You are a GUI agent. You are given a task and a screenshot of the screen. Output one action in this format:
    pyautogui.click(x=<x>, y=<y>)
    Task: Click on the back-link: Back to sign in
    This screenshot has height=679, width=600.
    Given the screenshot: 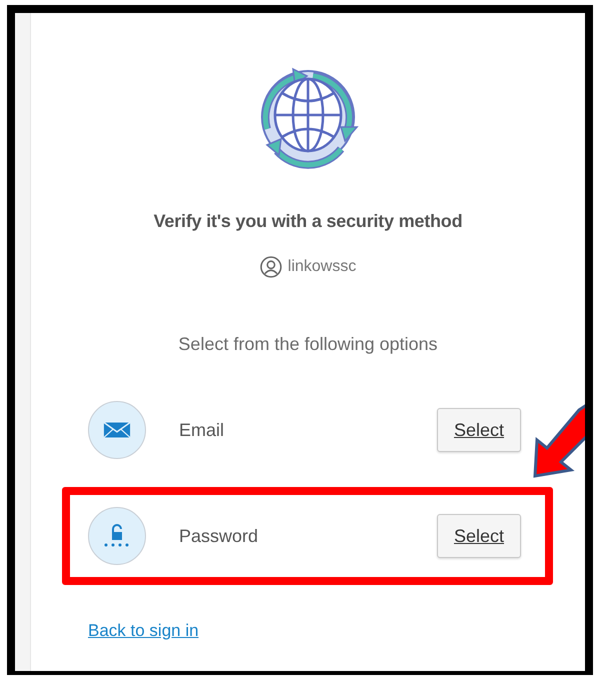 What is the action you would take?
    pyautogui.click(x=143, y=631)
    